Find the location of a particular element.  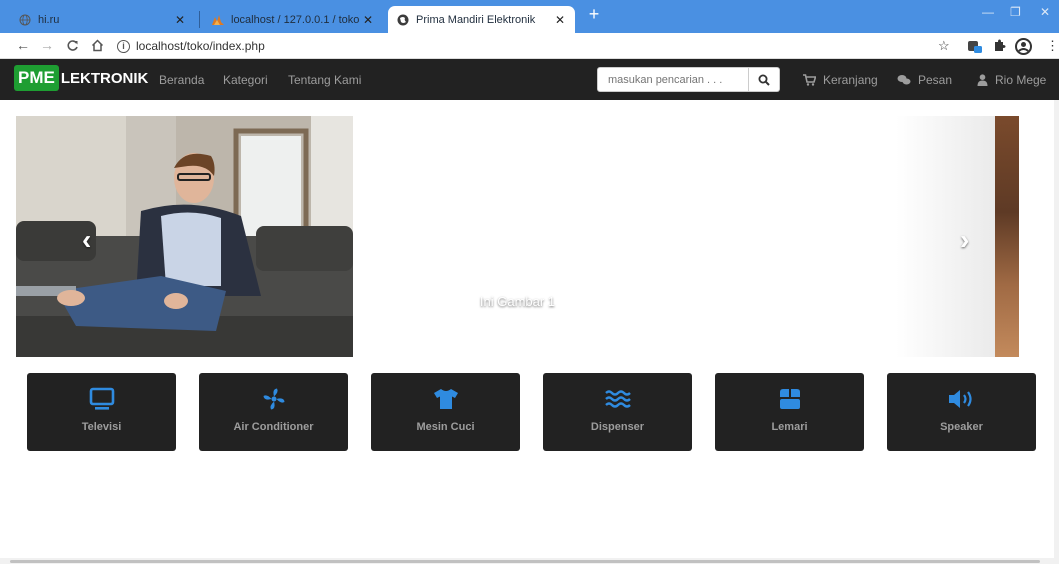

tab-title: localhost / 127.0.0.1 / toko / pem is located at coordinates (296, 19).